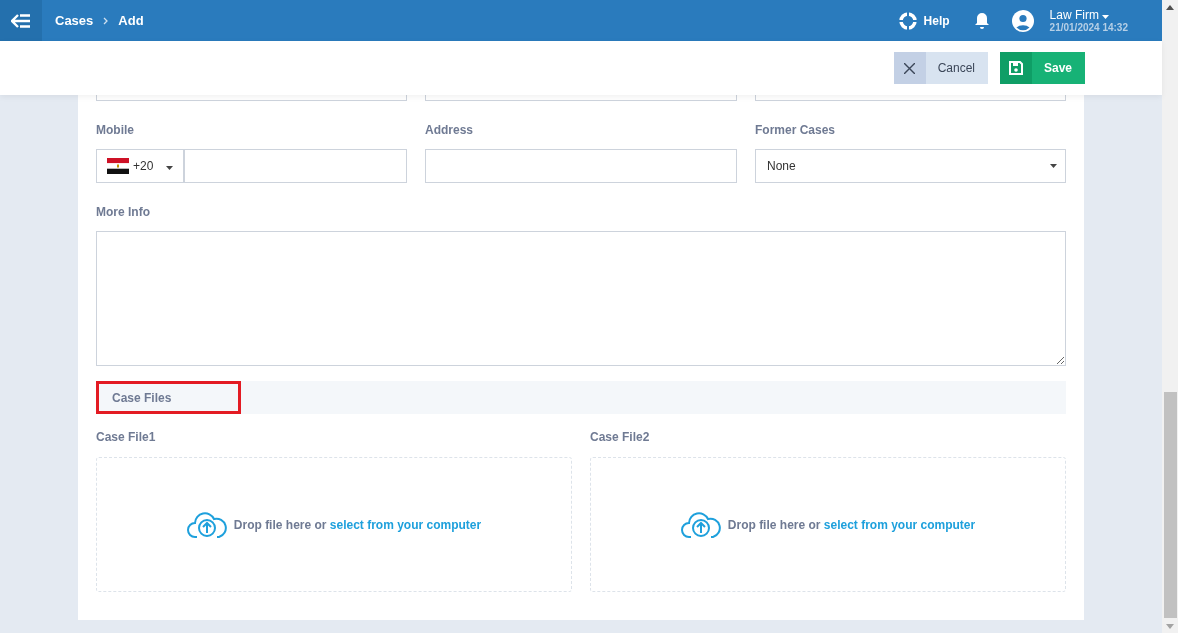 The height and width of the screenshot is (633, 1178). I want to click on save-button: Save, so click(1042, 68).